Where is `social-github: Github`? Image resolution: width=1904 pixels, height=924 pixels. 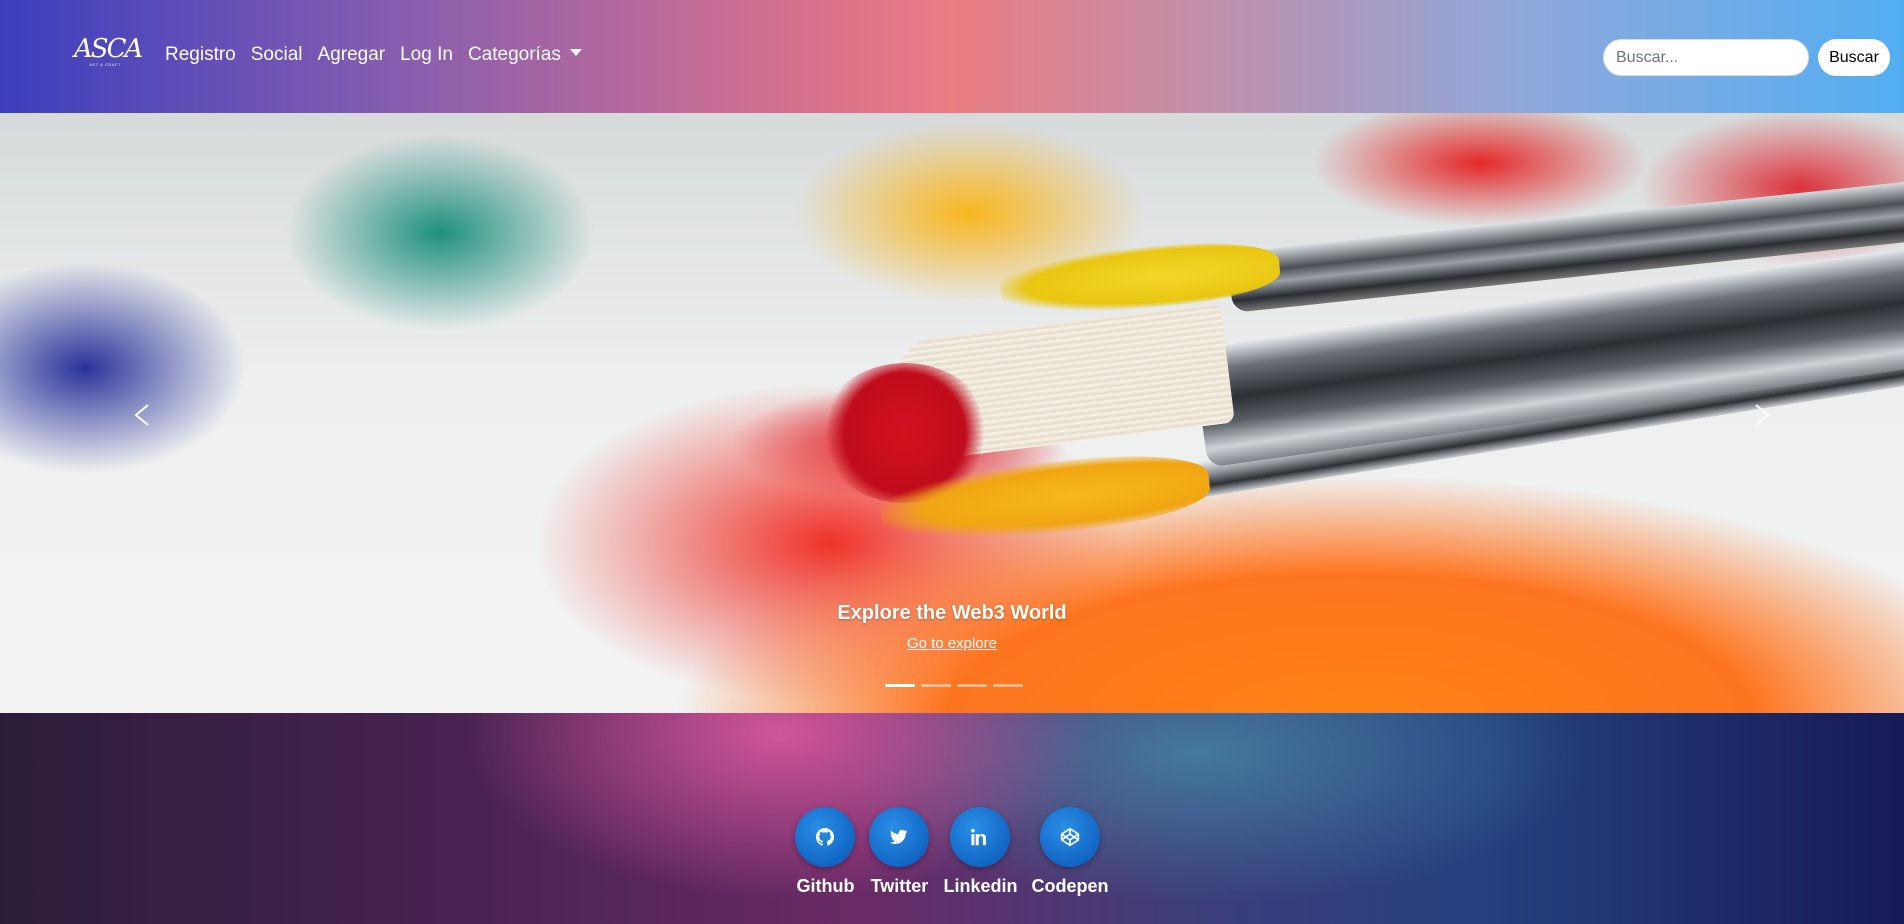 social-github: Github is located at coordinates (825, 852).